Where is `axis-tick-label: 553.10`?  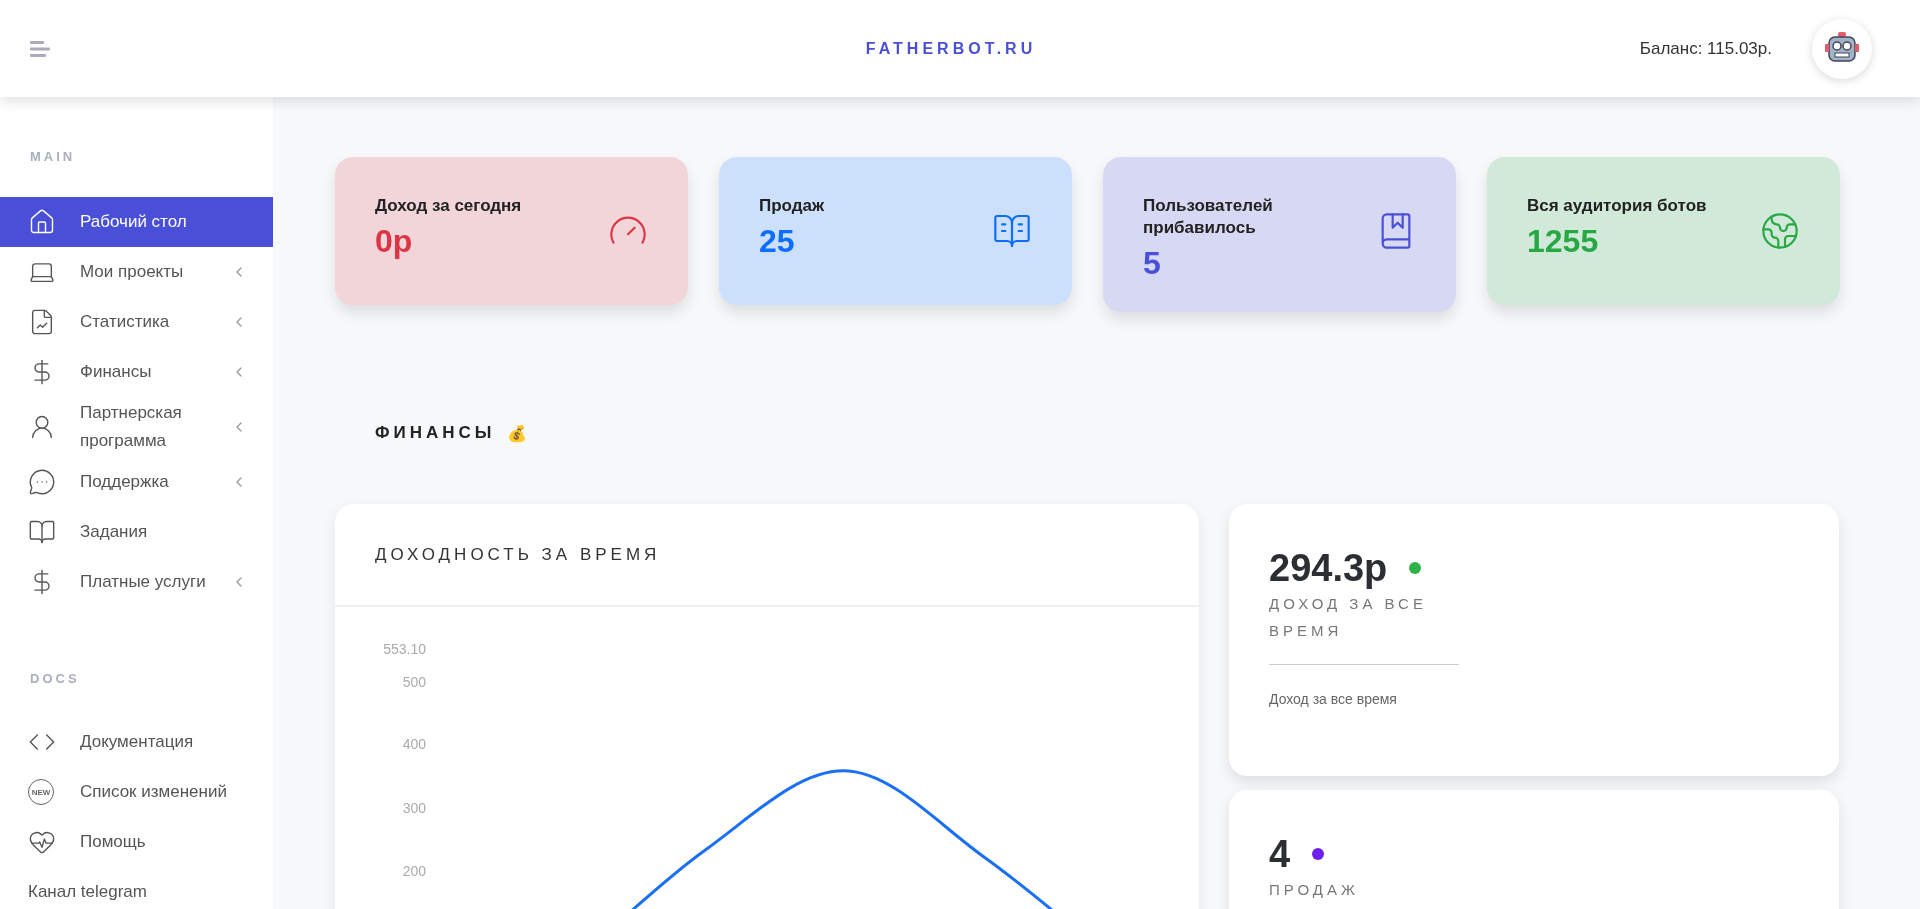 axis-tick-label: 553.10 is located at coordinates (404, 649).